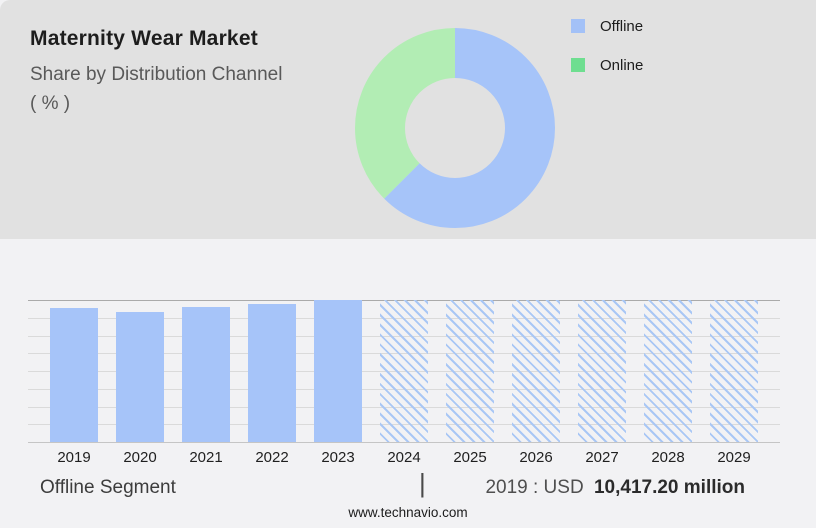  What do you see at coordinates (534, 487) in the screenshot?
I see `value-prefix: 2019 : USD` at bounding box center [534, 487].